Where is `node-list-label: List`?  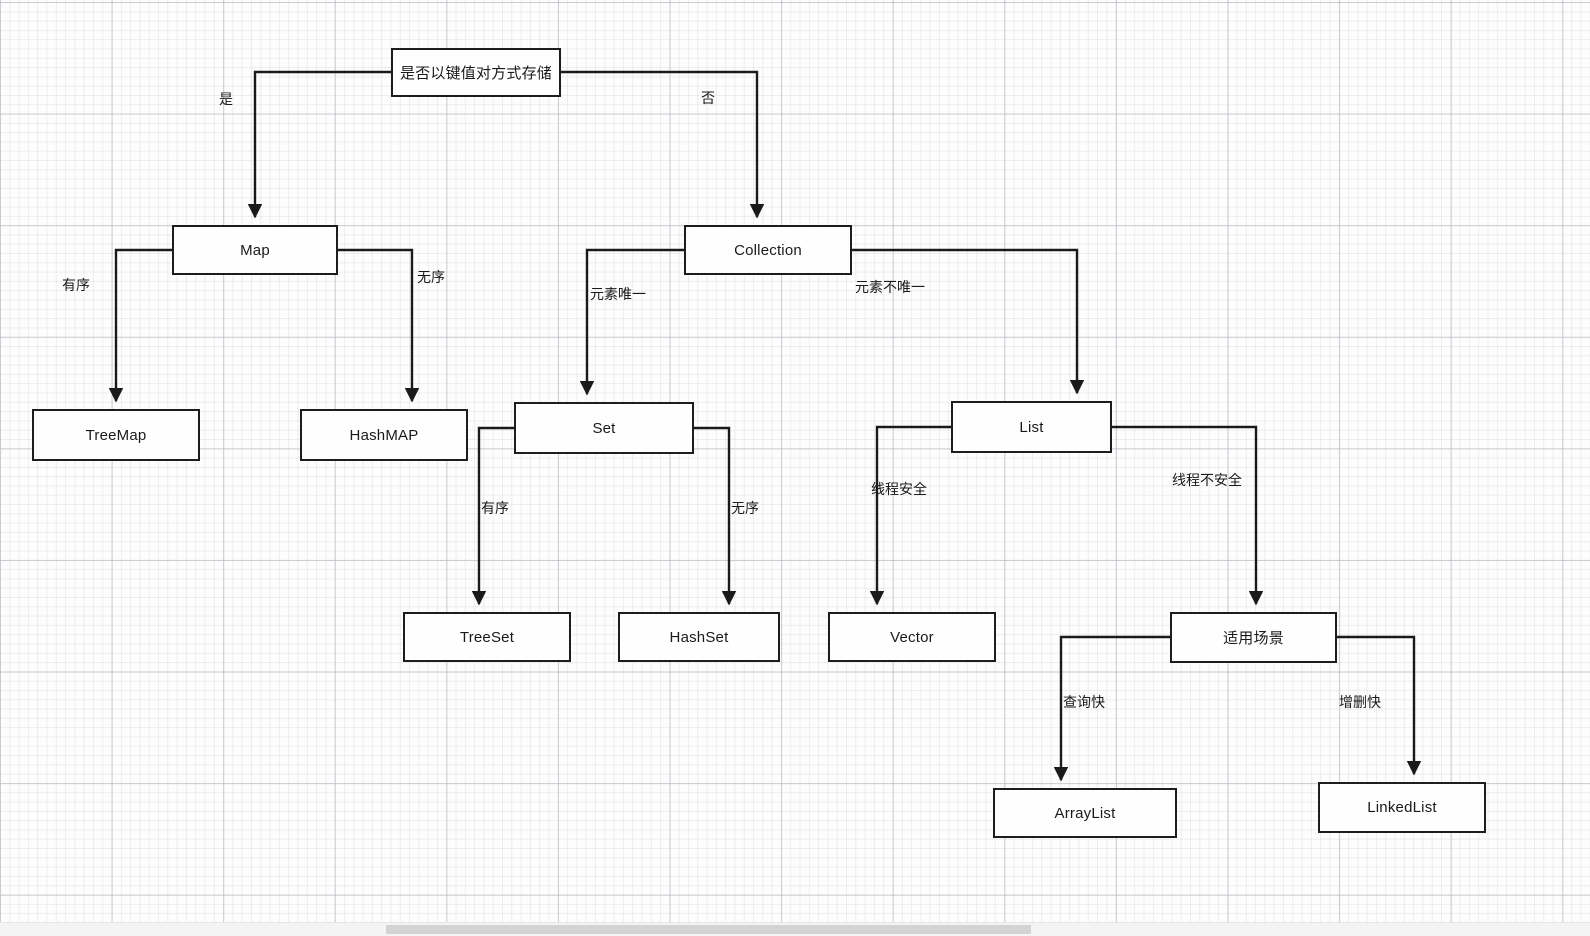
node-list-label: List is located at coordinates (1031, 427).